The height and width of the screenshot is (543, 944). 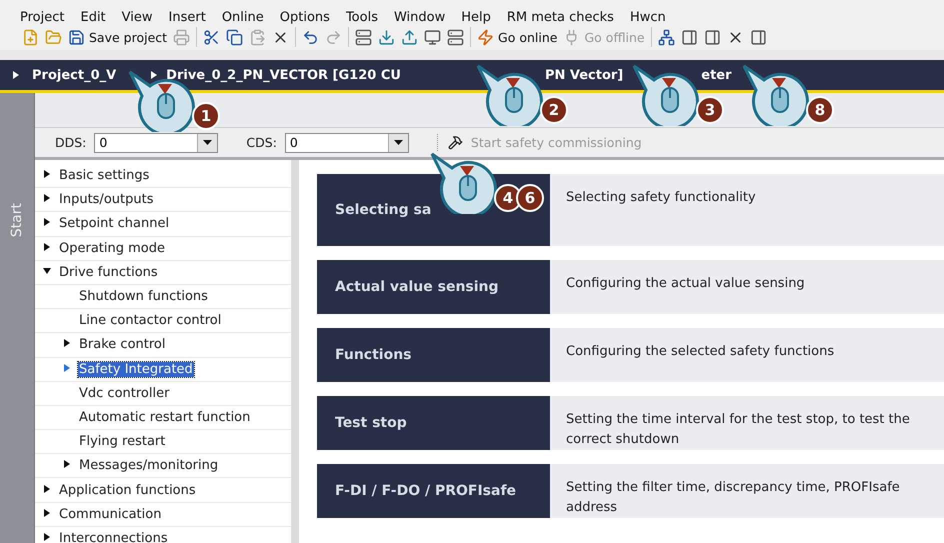 What do you see at coordinates (110, 514) in the screenshot?
I see `tree-item: Communication` at bounding box center [110, 514].